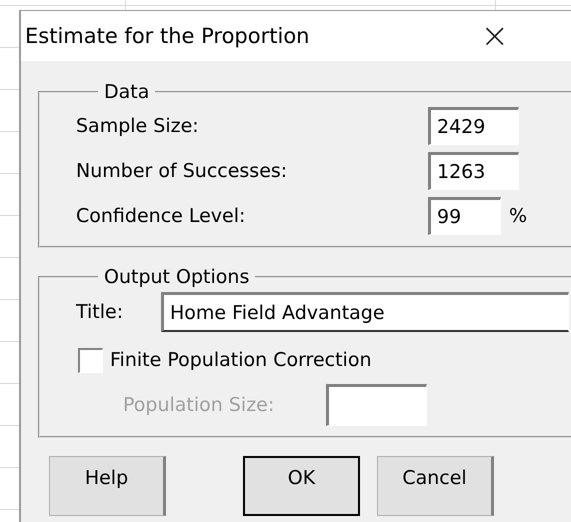 This screenshot has width=571, height=522. What do you see at coordinates (90, 360) in the screenshot?
I see `checkbox` at bounding box center [90, 360].